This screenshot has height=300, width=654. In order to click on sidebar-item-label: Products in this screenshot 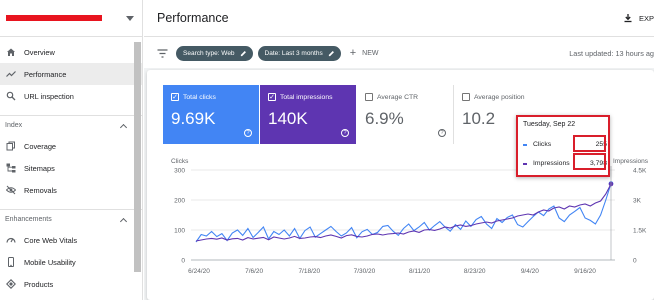, I will do `click(39, 284)`.